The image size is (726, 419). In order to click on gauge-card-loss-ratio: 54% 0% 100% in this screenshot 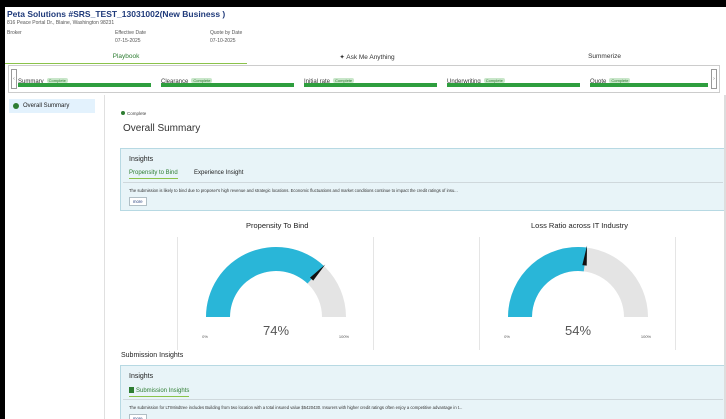, I will do `click(577, 293)`.